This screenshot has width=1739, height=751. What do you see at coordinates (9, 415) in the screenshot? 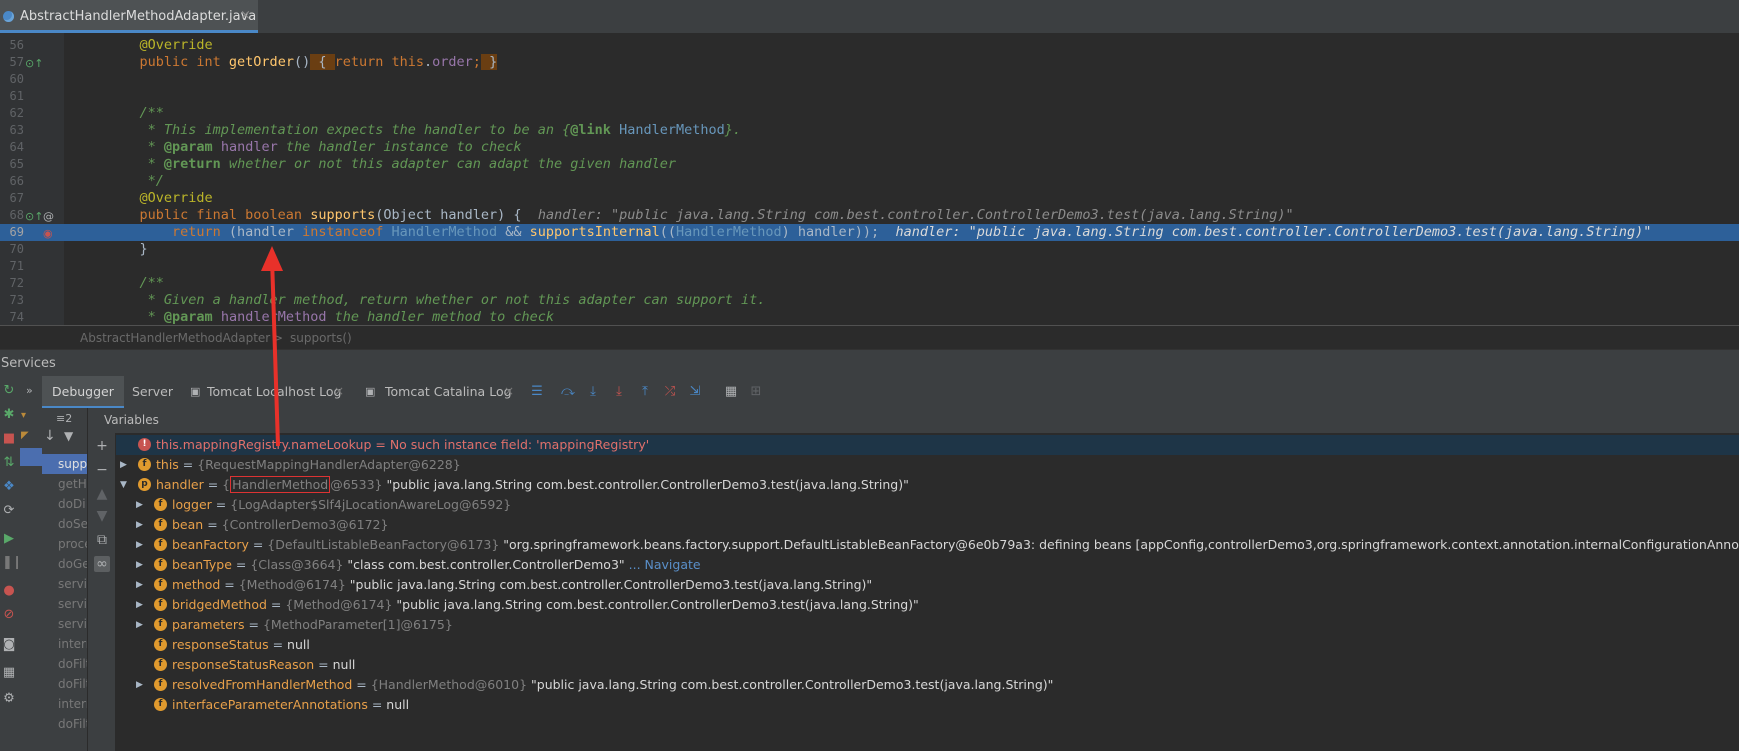
I see `debug-bug-icon: ✱` at bounding box center [9, 415].